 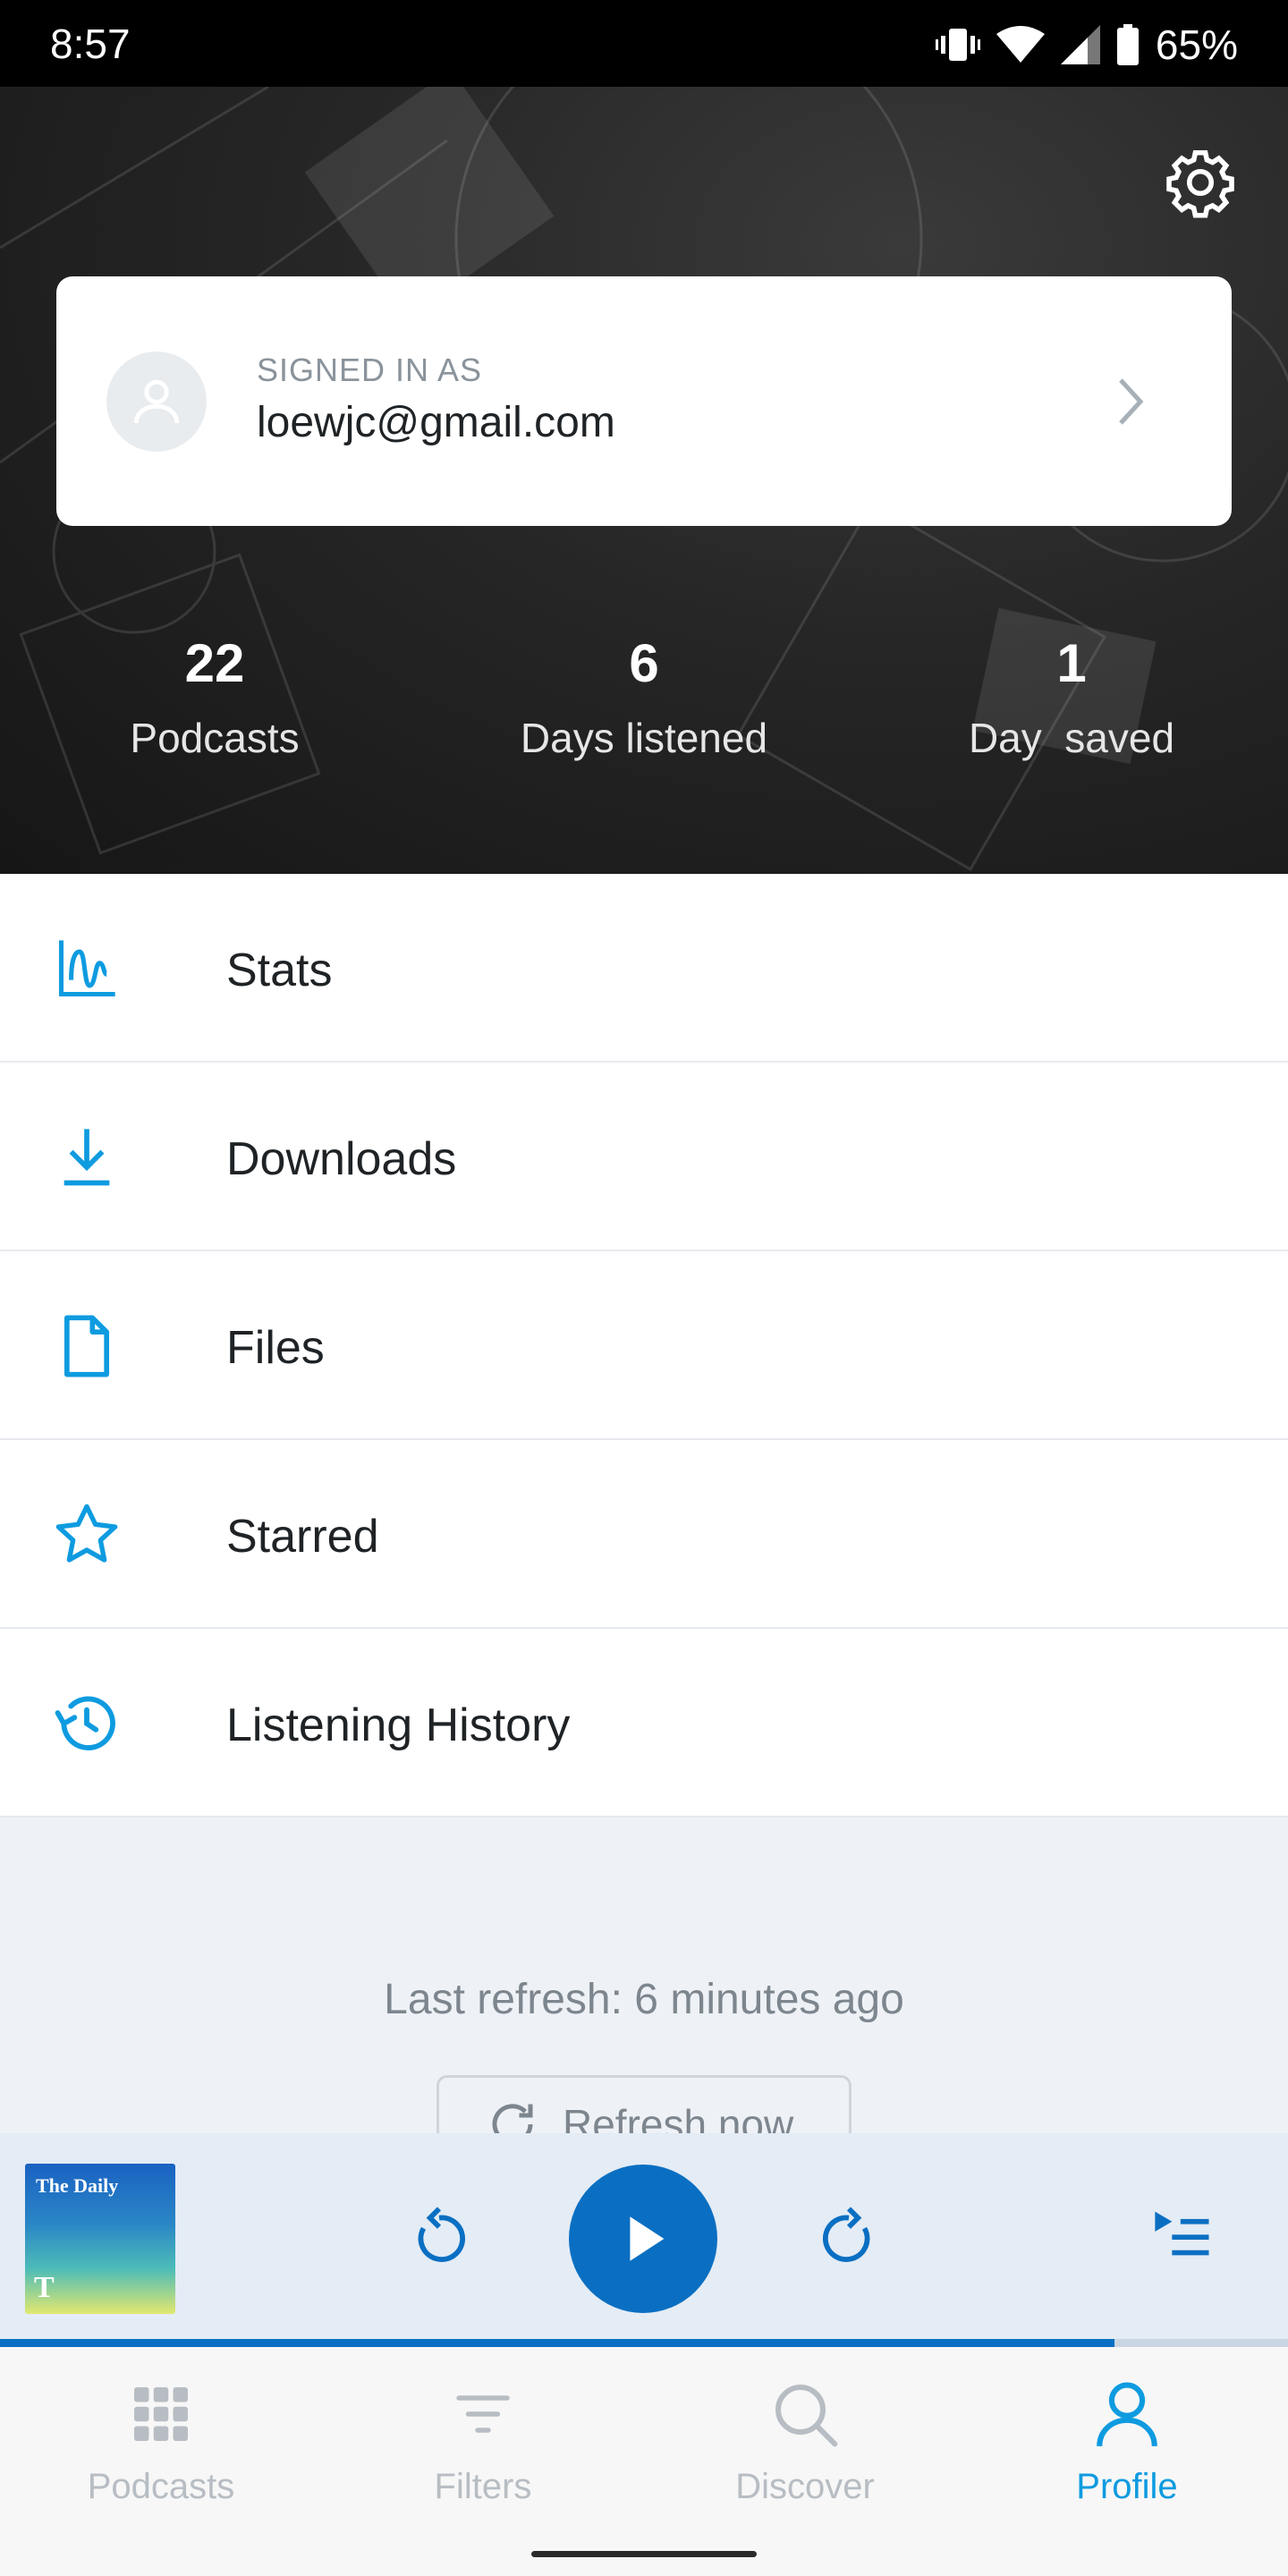 What do you see at coordinates (644, 401) in the screenshot?
I see `account-card: SIGNED IN AS loewjc@gmail.com` at bounding box center [644, 401].